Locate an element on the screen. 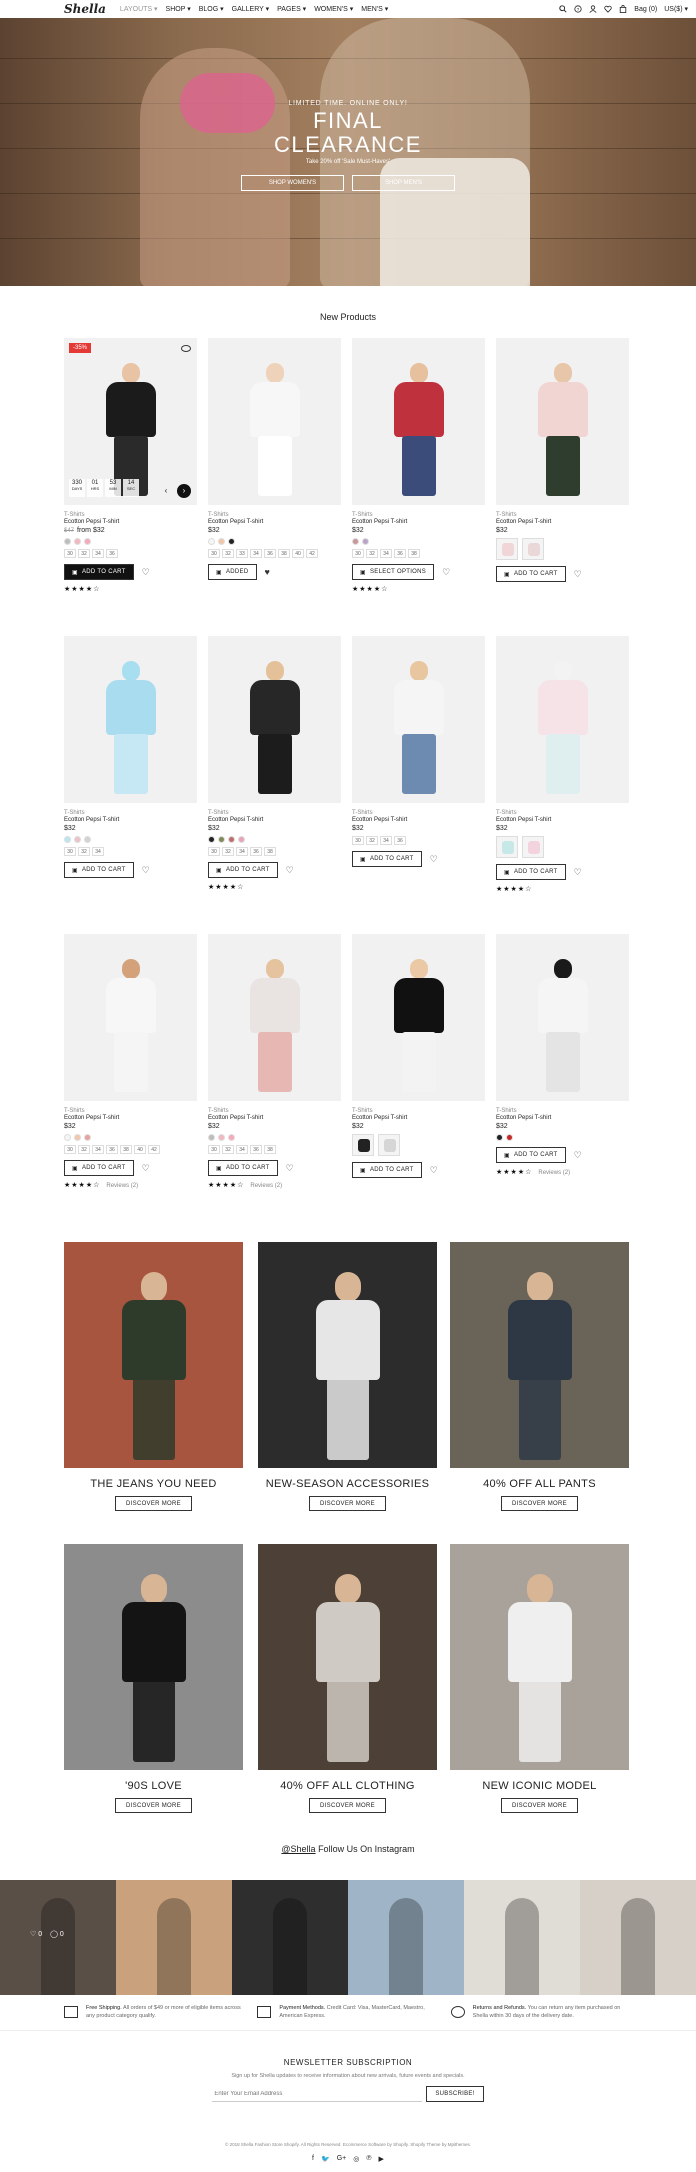 This screenshot has height=2172, width=696. nav-item-mens: MEN'S ▾ is located at coordinates (374, 9).